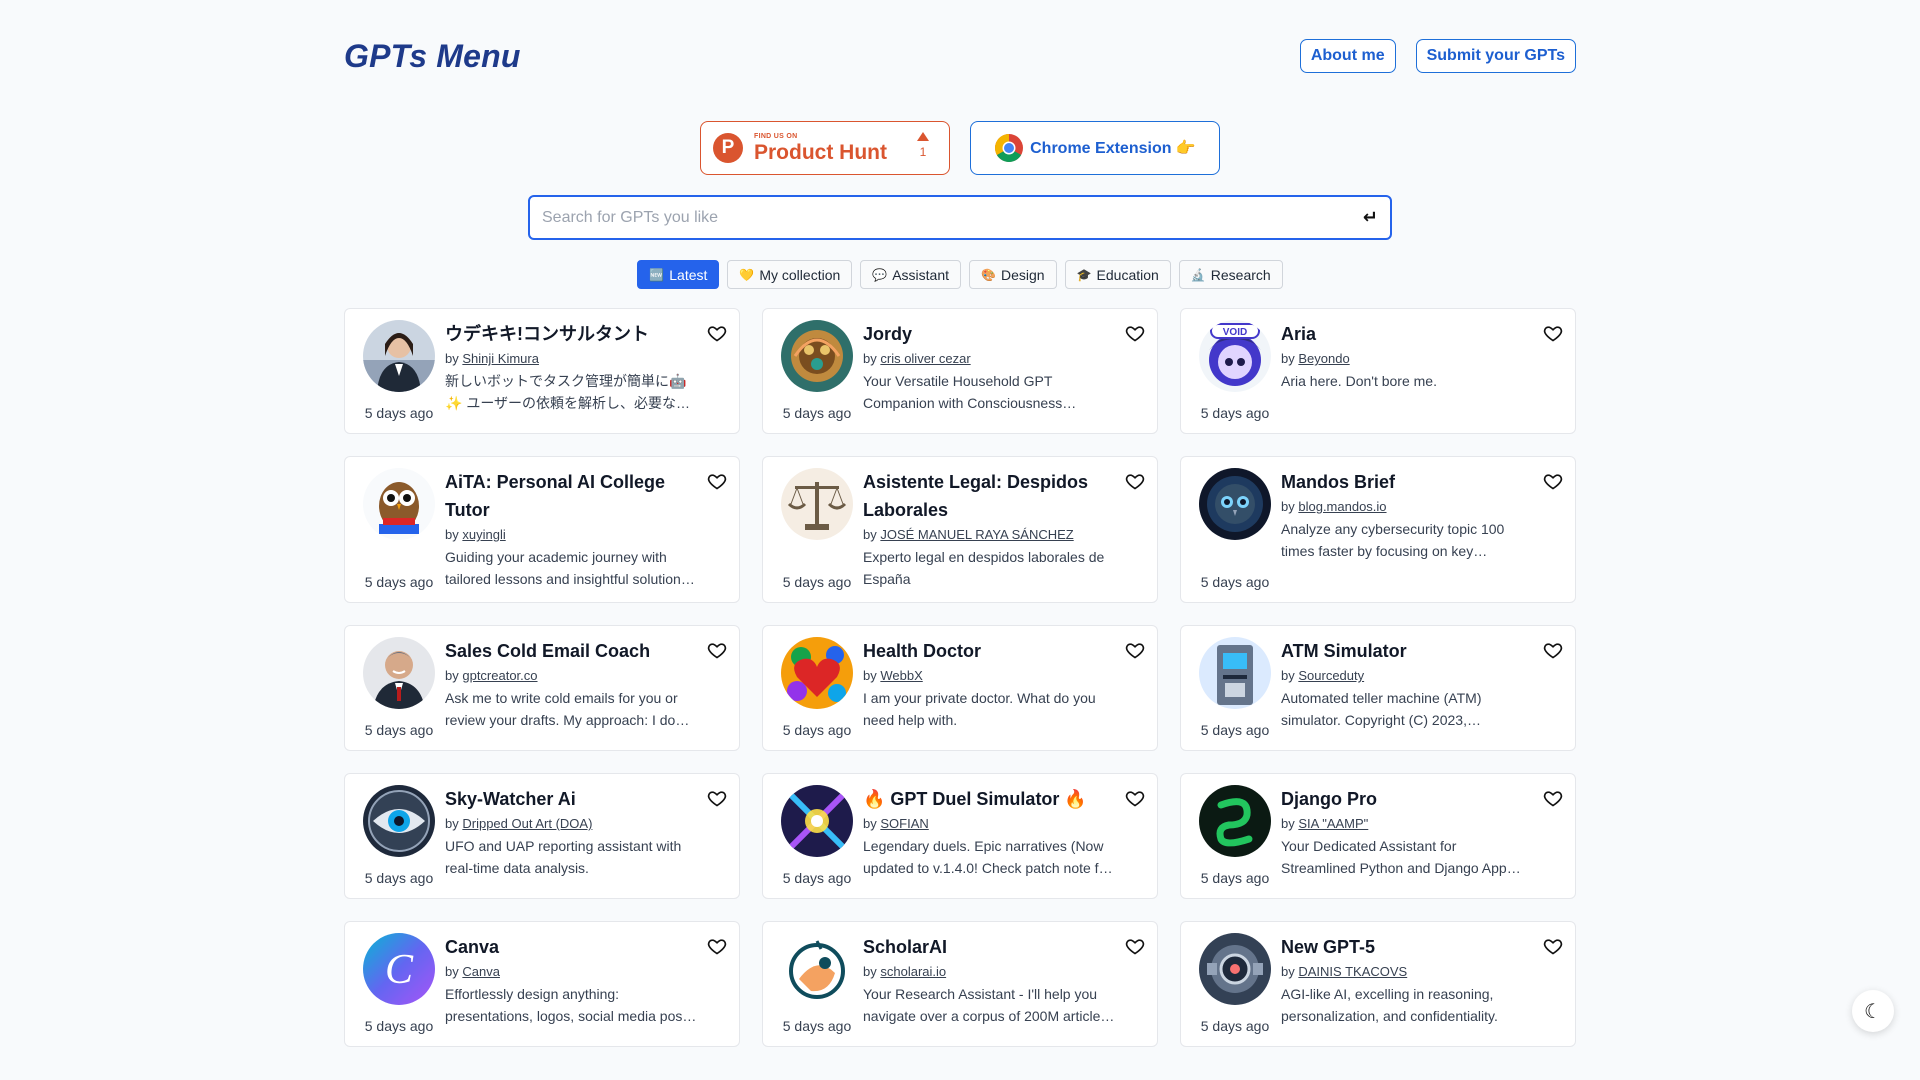 The image size is (1920, 1080). What do you see at coordinates (1352, 971) in the screenshot?
I see `gpt-author-link: DAINIS TKACOVS` at bounding box center [1352, 971].